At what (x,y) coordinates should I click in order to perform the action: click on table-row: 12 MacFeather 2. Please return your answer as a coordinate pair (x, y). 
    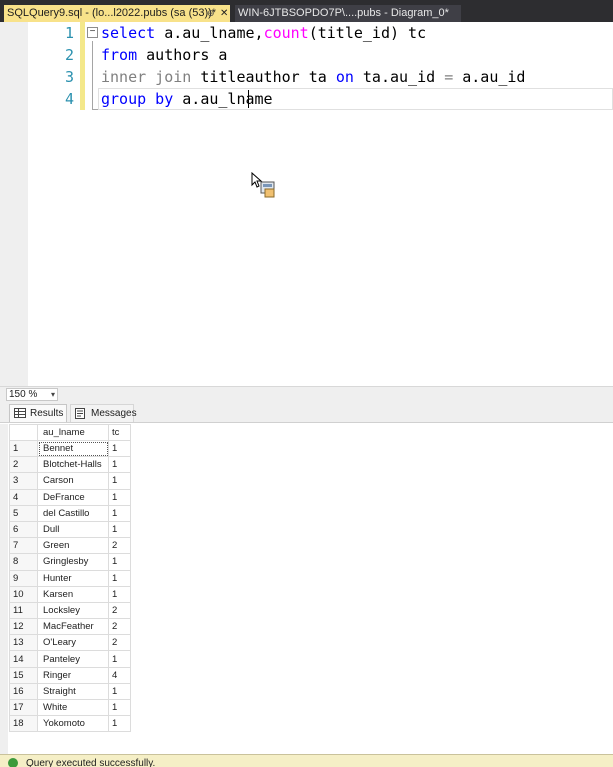
    Looking at the image, I should click on (70, 627).